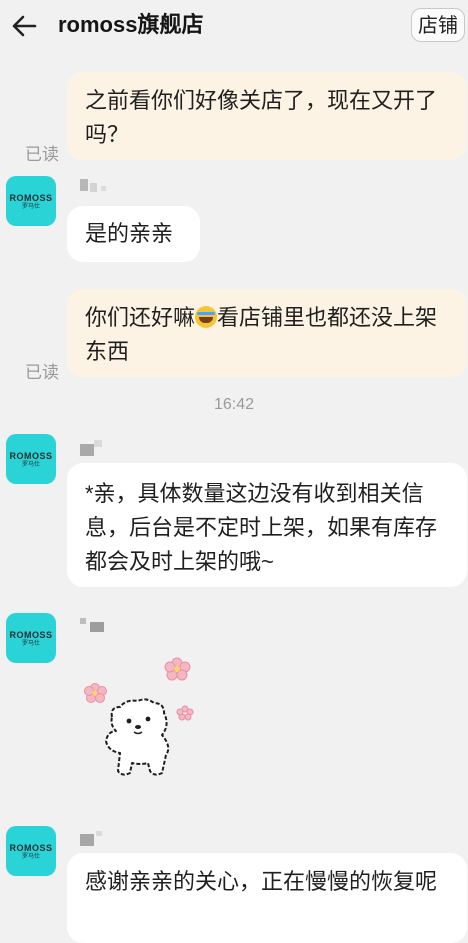  I want to click on message-text: 之前看你们好像关店了，现在又开了吗？, so click(261, 117).